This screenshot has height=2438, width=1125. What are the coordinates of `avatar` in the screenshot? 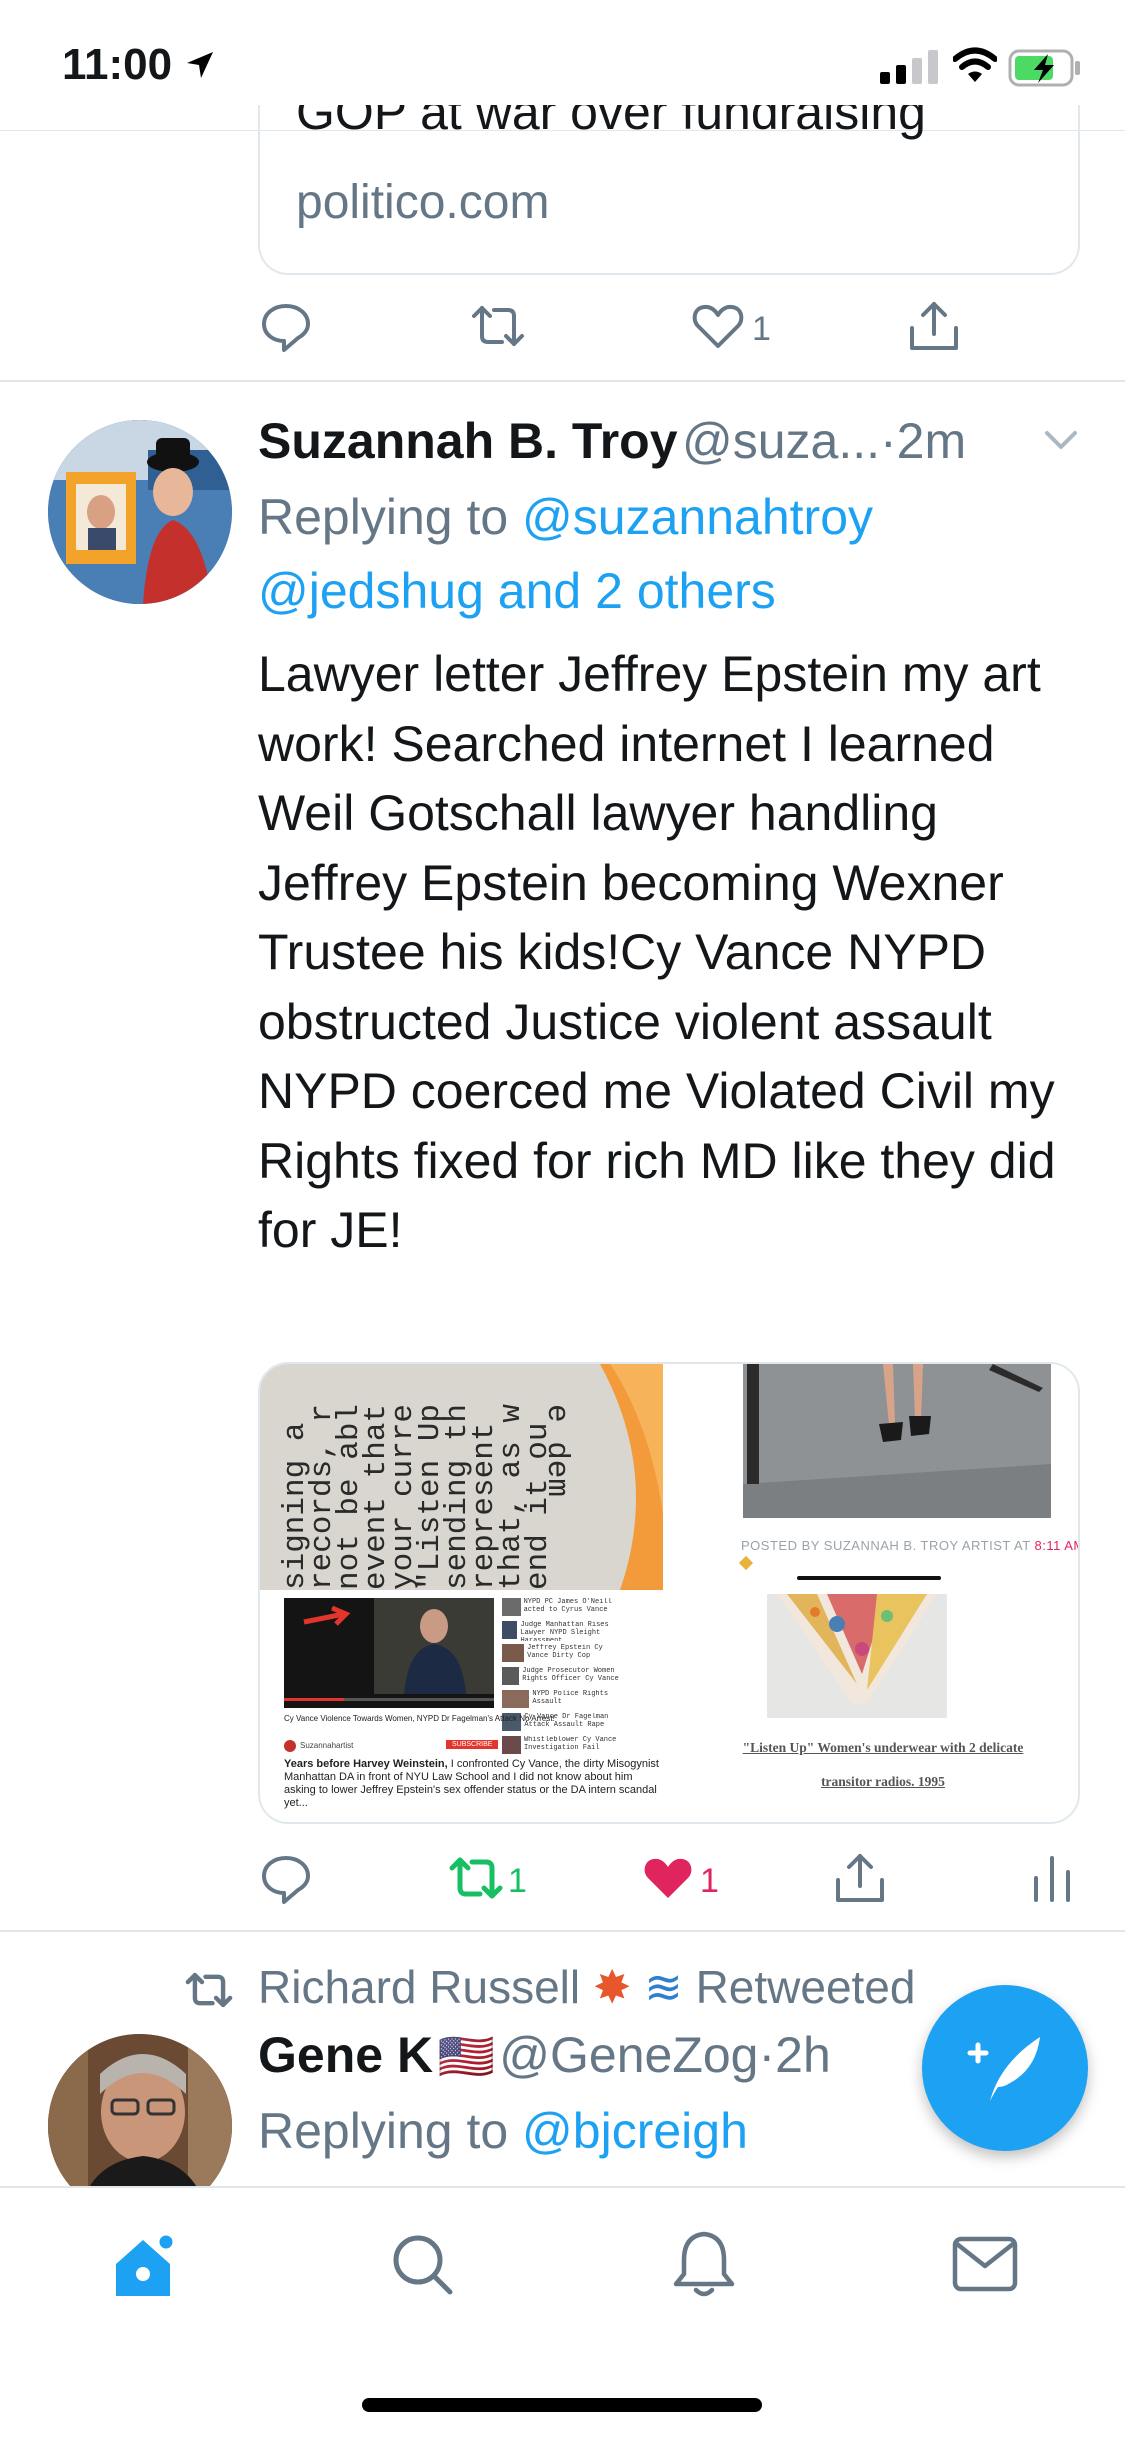 It's located at (140, 512).